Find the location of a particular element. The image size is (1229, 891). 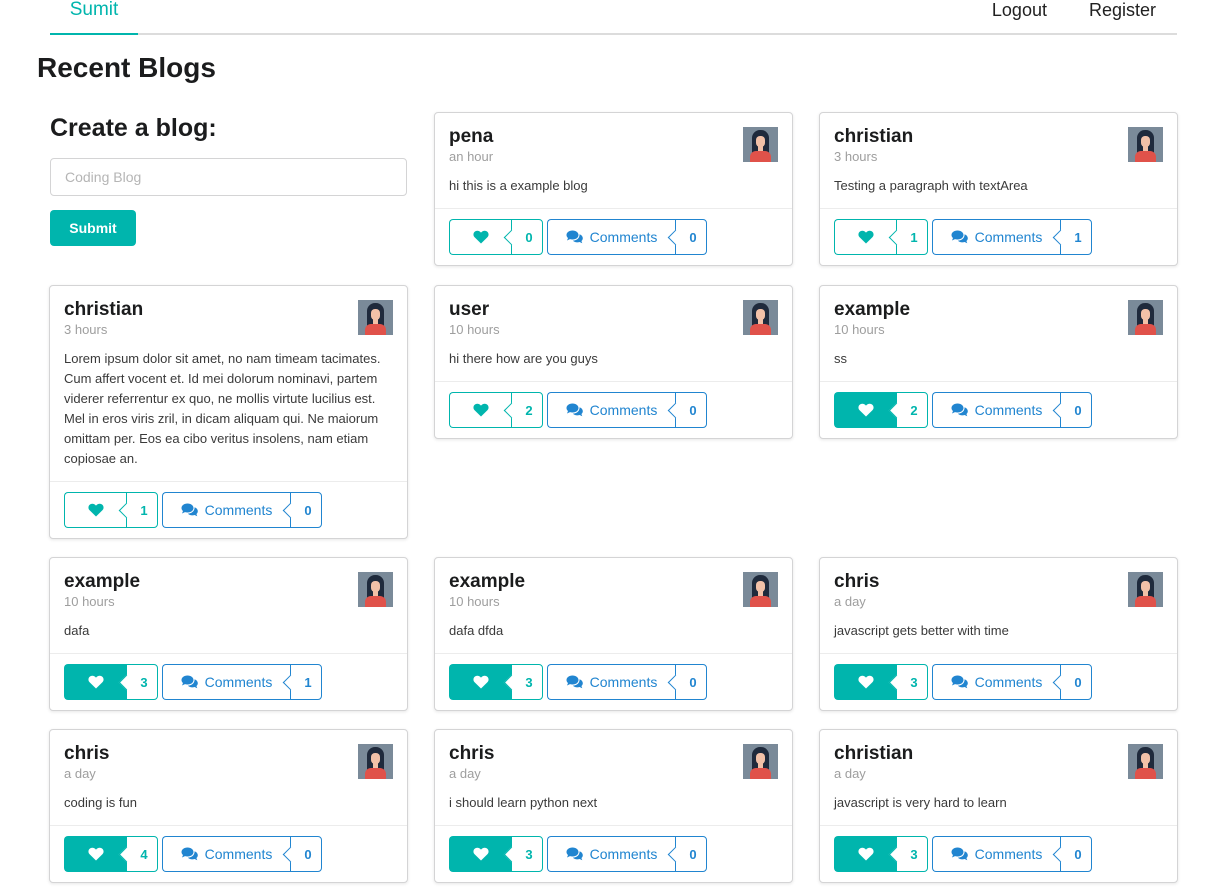

post-author: pena is located at coordinates (613, 137).